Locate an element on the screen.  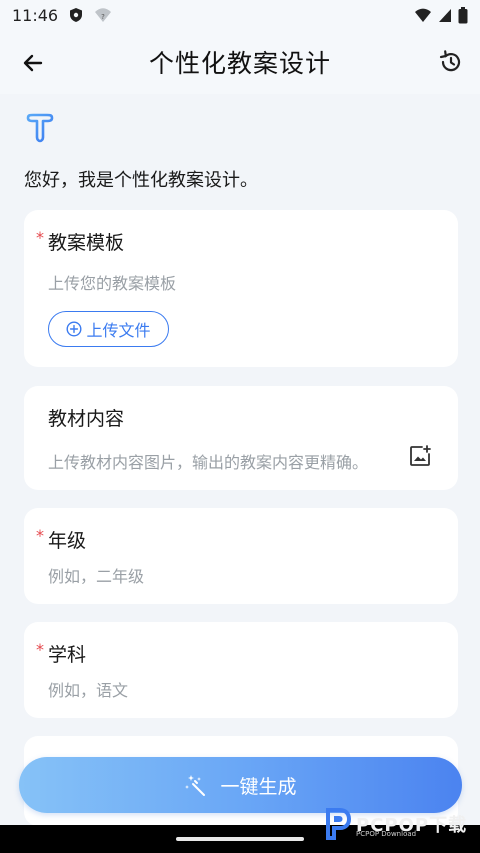
grade-label: 年级 is located at coordinates (67, 541).